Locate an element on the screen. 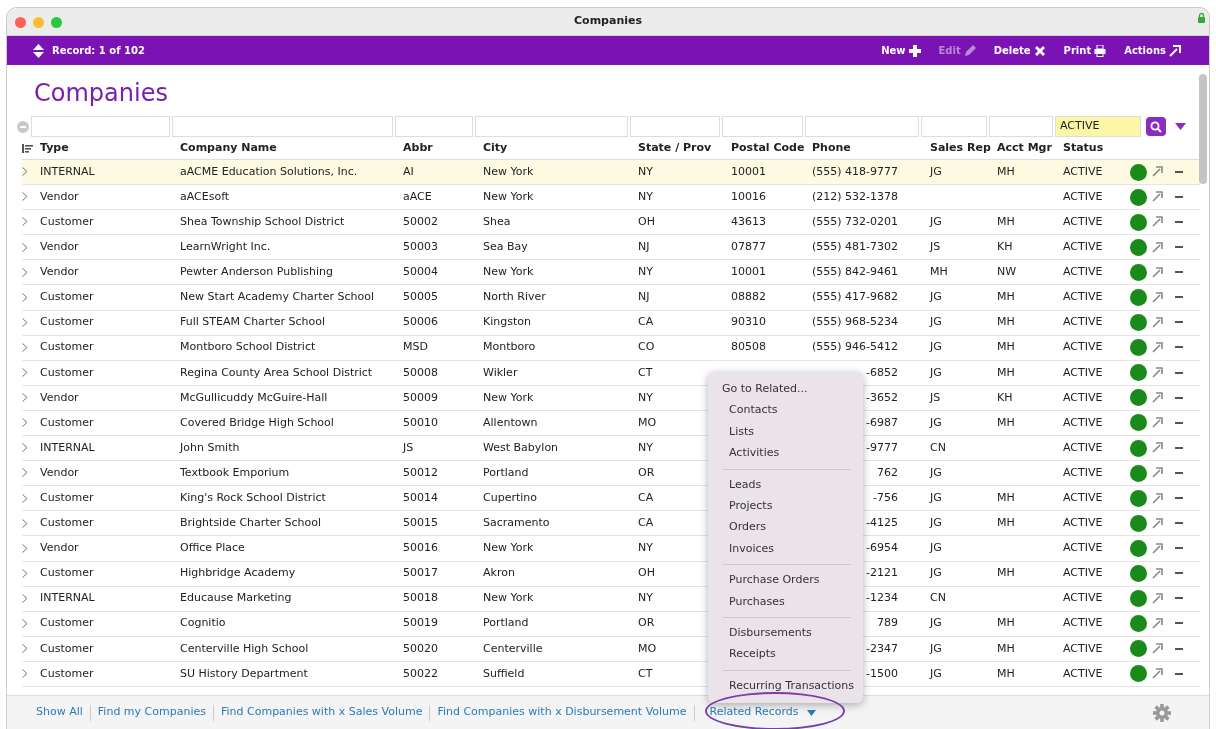 The width and height of the screenshot is (1216, 729). menu-item: Recurring Transactions is located at coordinates (785, 685).